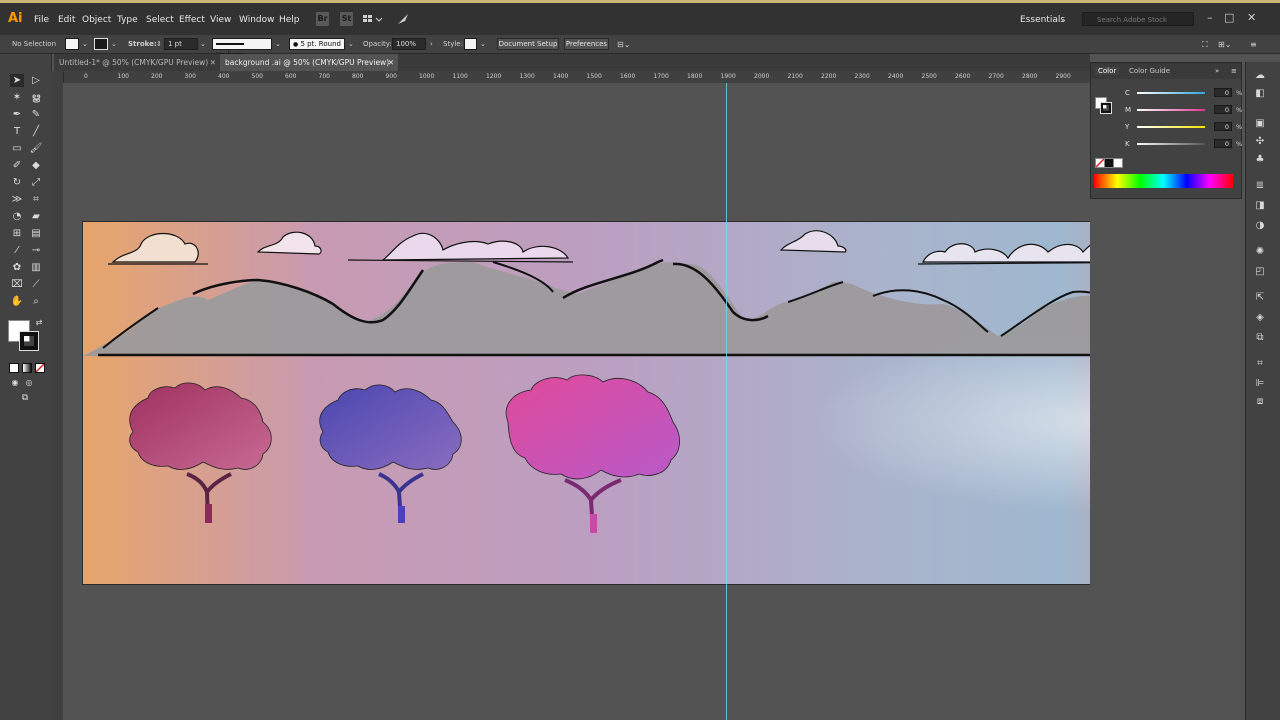  I want to click on bridge-button: Br, so click(322, 19).